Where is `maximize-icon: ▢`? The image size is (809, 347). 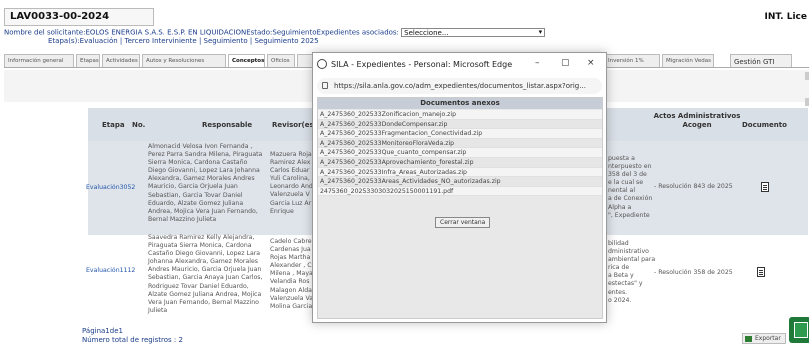
maximize-icon: ▢ is located at coordinates (565, 63).